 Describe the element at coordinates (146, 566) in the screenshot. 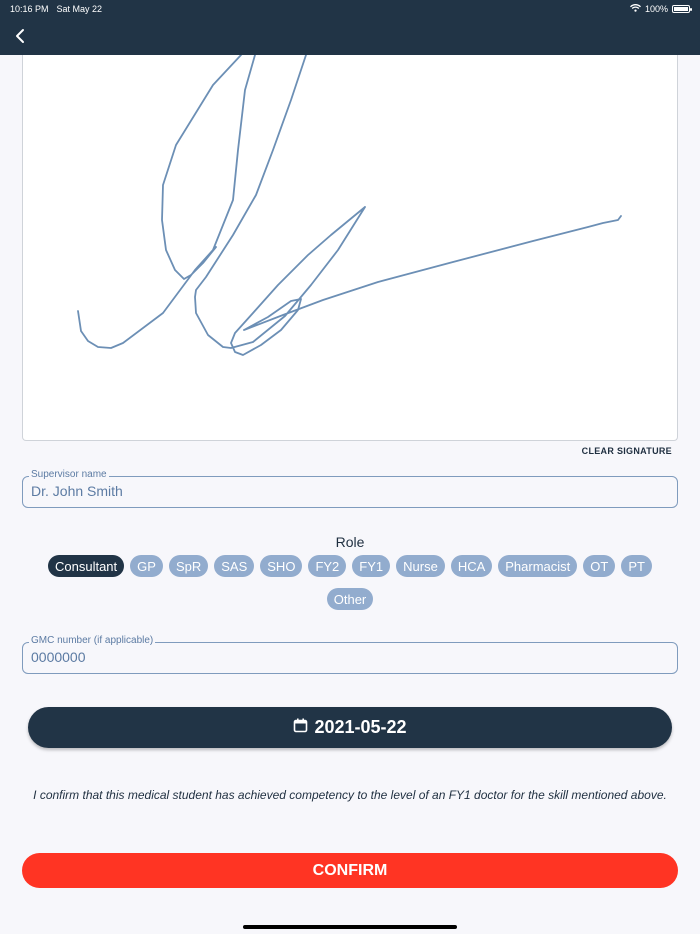

I see `role-chip-gp: GP` at that location.